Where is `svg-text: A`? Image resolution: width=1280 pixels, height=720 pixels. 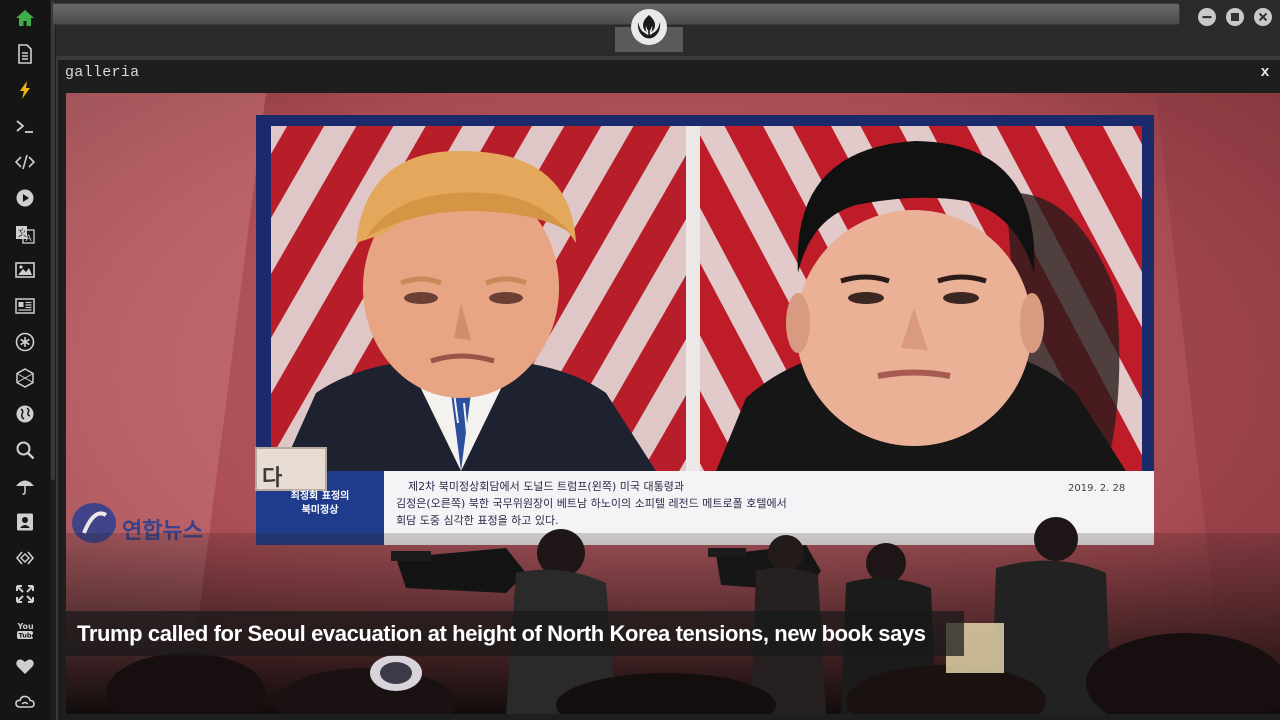 svg-text: A is located at coordinates (29, 239).